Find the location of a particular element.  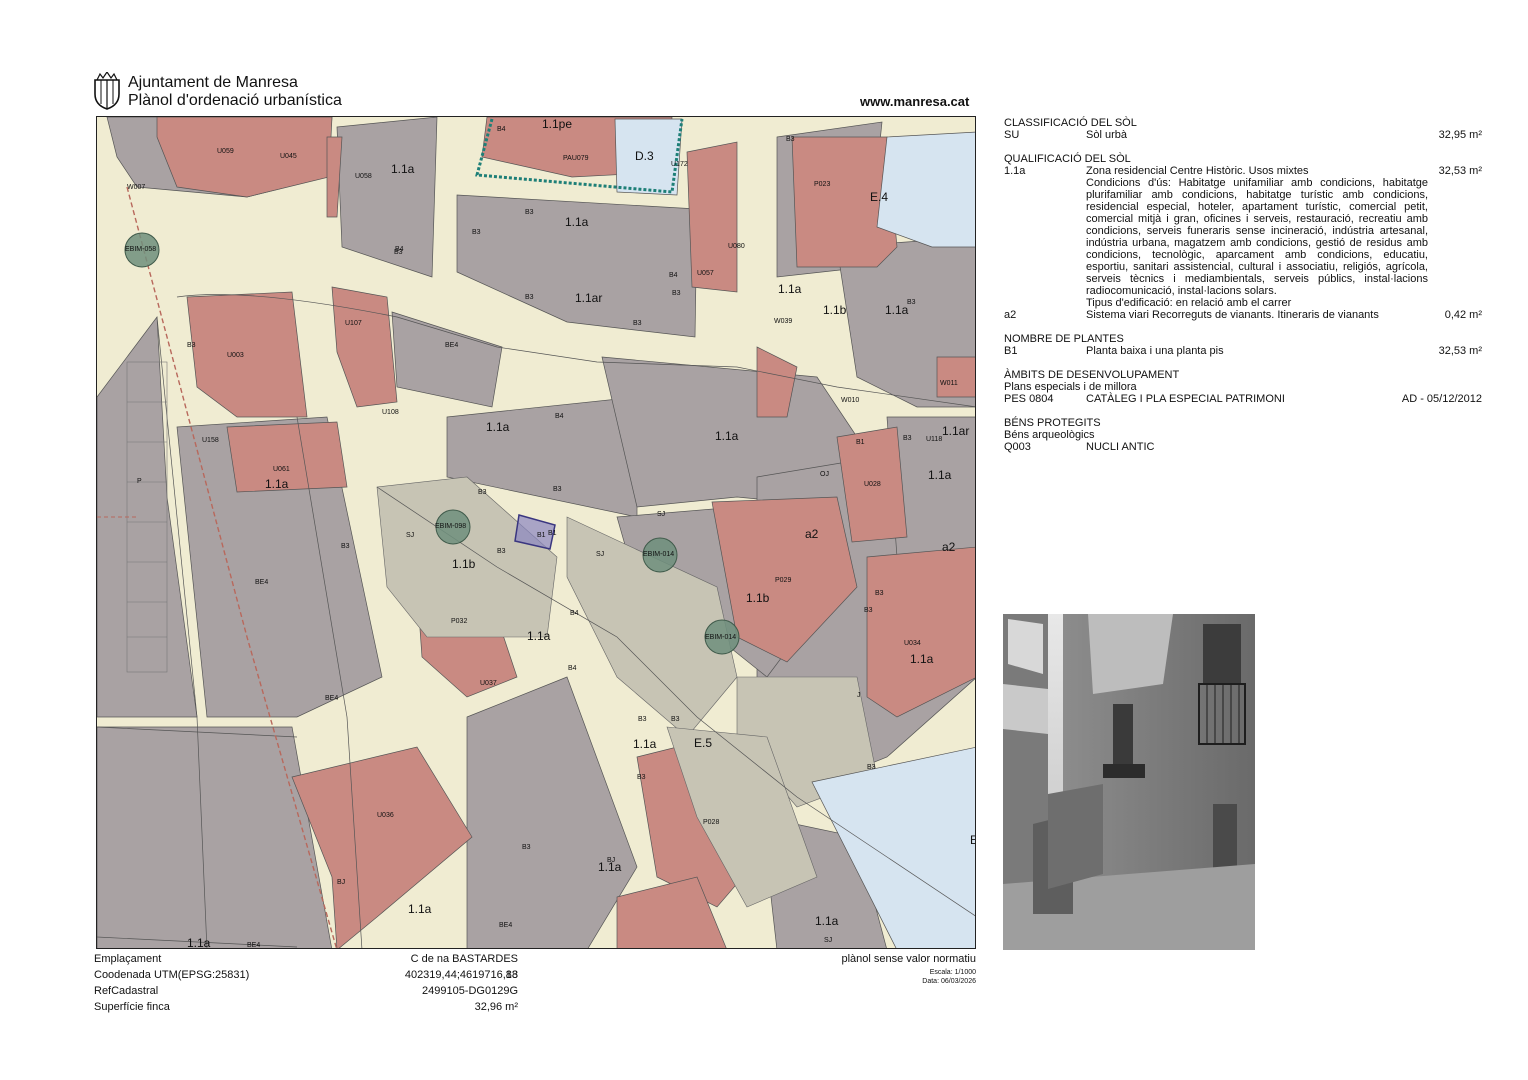

zone-label-18: 1.1a is located at coordinates (922, 659).